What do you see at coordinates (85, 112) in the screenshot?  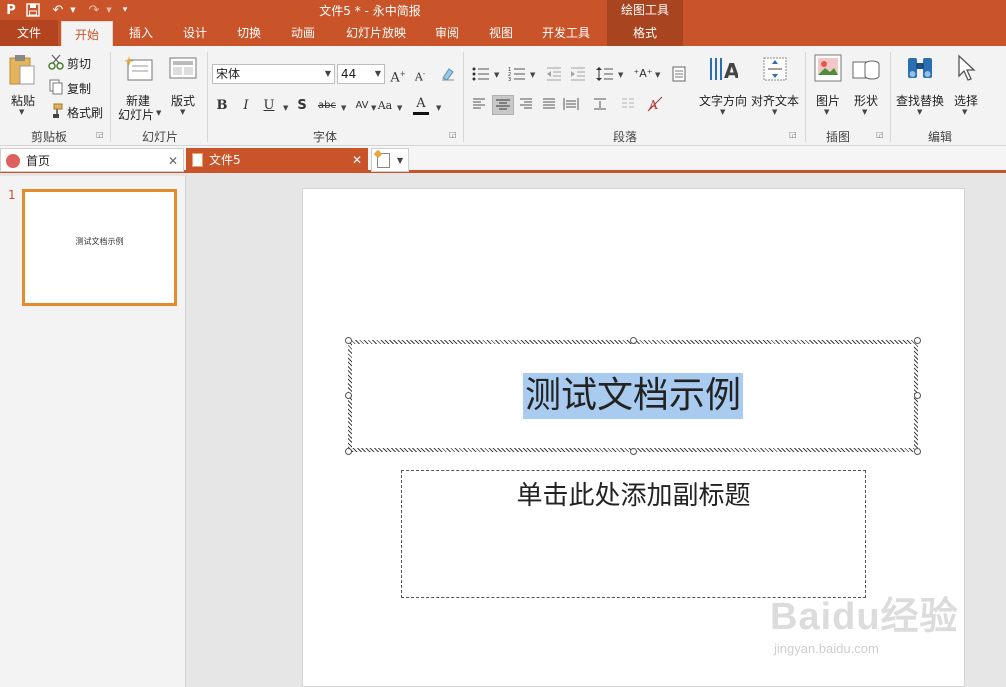 I see `format-painter-button: 格式刷` at bounding box center [85, 112].